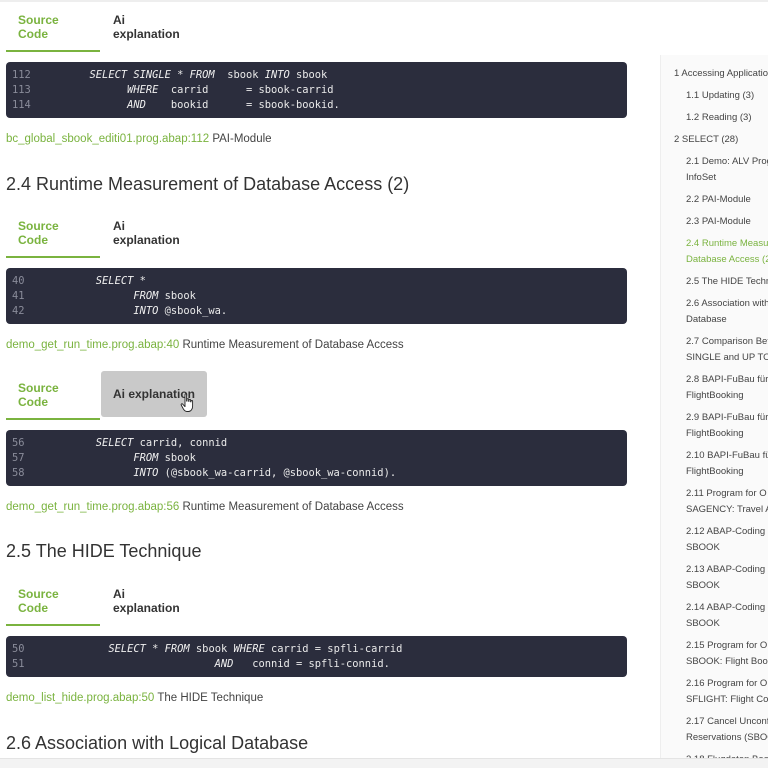 Image resolution: width=768 pixels, height=768 pixels. I want to click on toc-item: 2.12 ABAP-Coding :, so click(727, 532).